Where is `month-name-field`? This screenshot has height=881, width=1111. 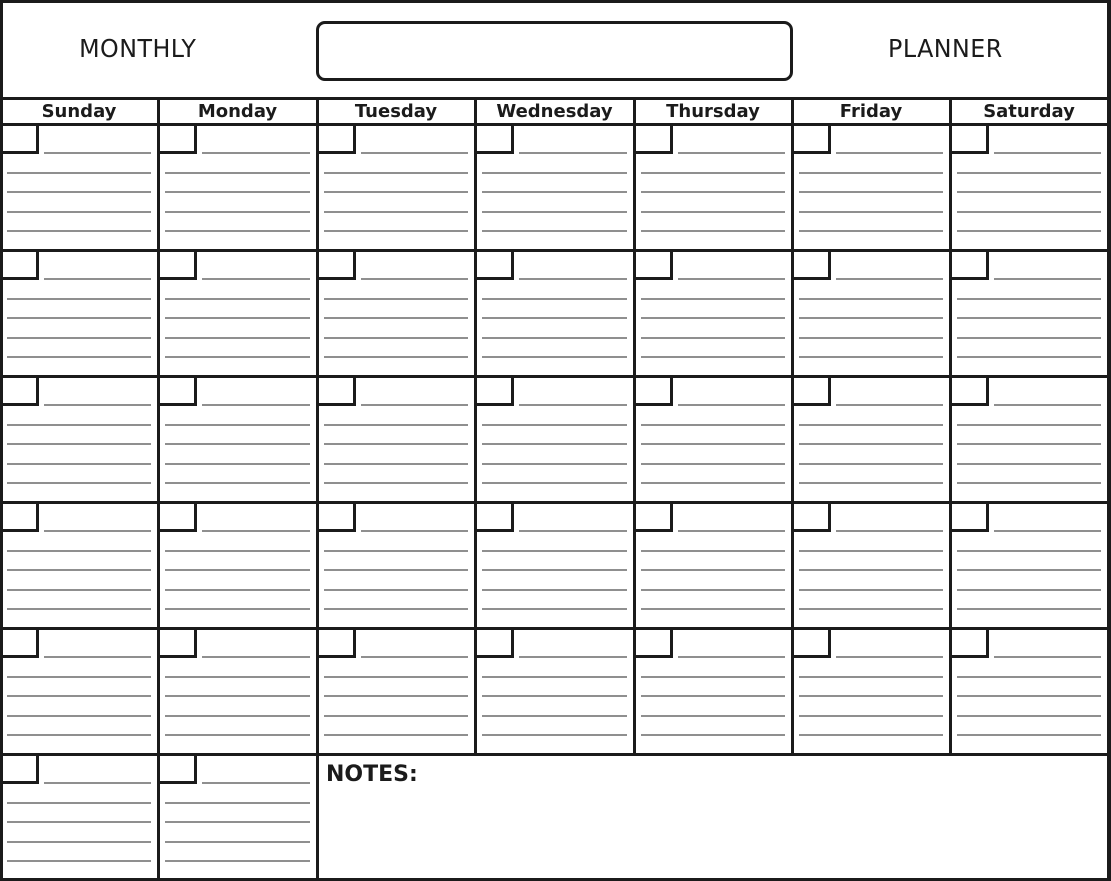
month-name-field is located at coordinates (554, 51).